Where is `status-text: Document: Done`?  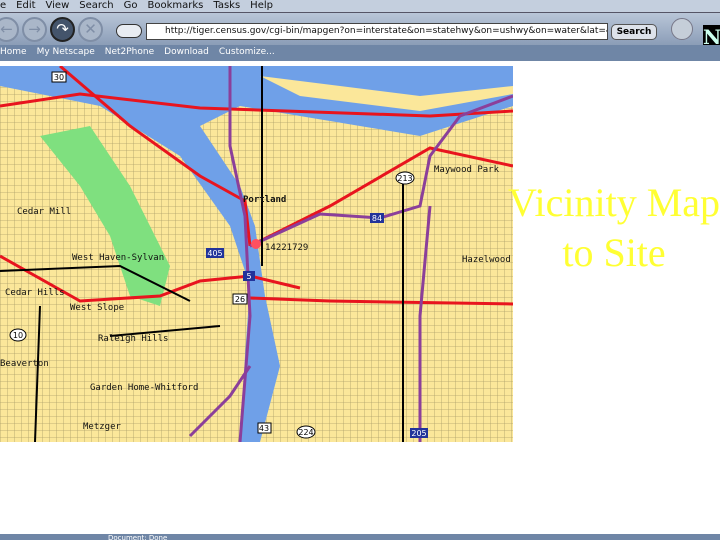 status-text: Document: Done is located at coordinates (138, 538).